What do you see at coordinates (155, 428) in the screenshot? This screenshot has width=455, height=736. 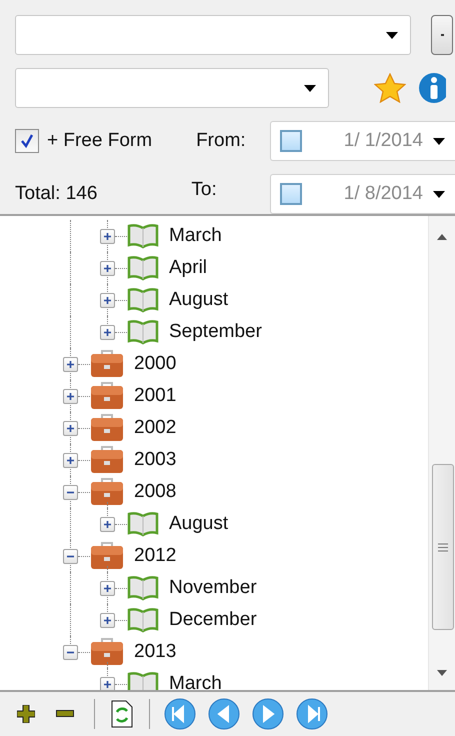 I see `tree-node-label: 2002` at bounding box center [155, 428].